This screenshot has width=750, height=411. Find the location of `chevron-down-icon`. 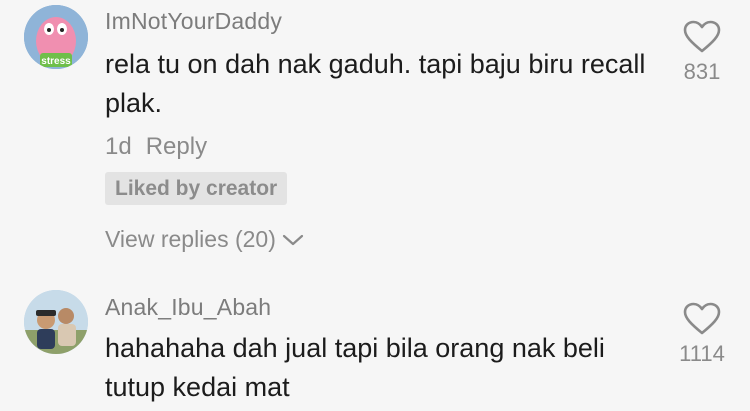

chevron-down-icon is located at coordinates (292, 239).